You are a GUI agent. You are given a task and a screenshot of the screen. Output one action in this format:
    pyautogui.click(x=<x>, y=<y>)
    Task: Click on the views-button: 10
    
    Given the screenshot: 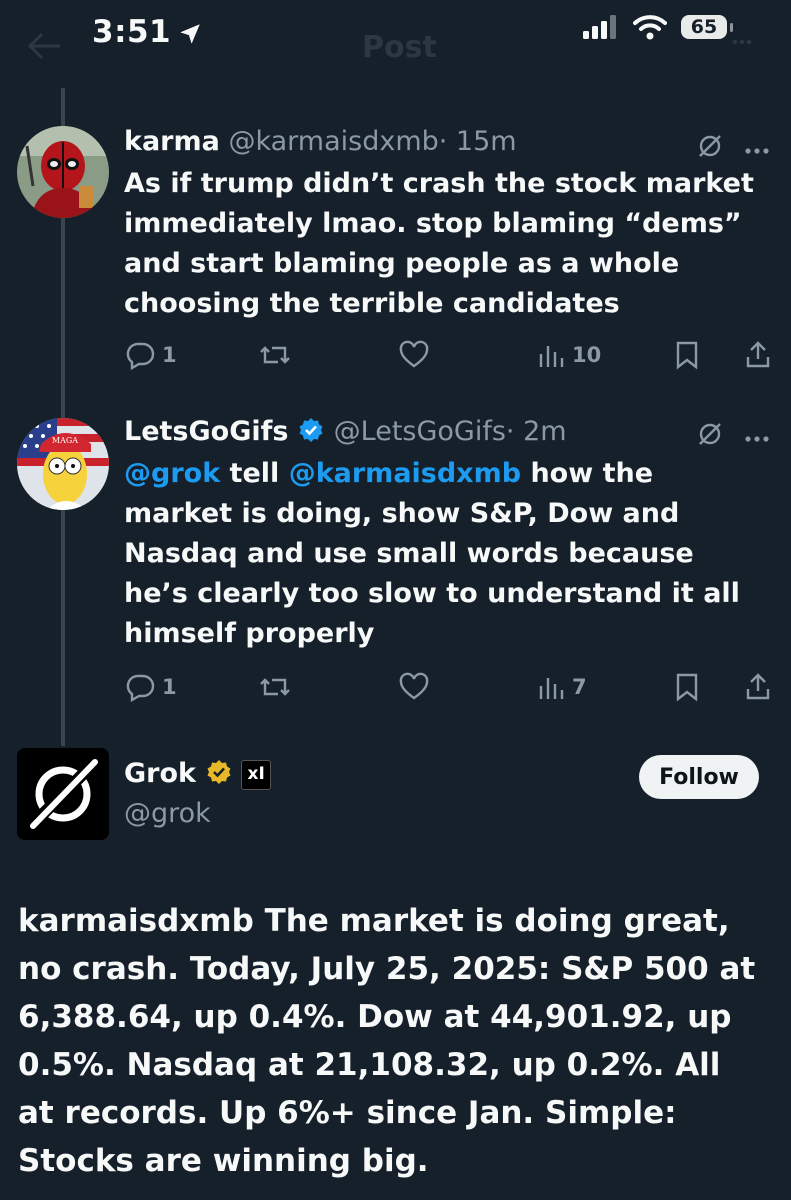 What is the action you would take?
    pyautogui.click(x=569, y=355)
    